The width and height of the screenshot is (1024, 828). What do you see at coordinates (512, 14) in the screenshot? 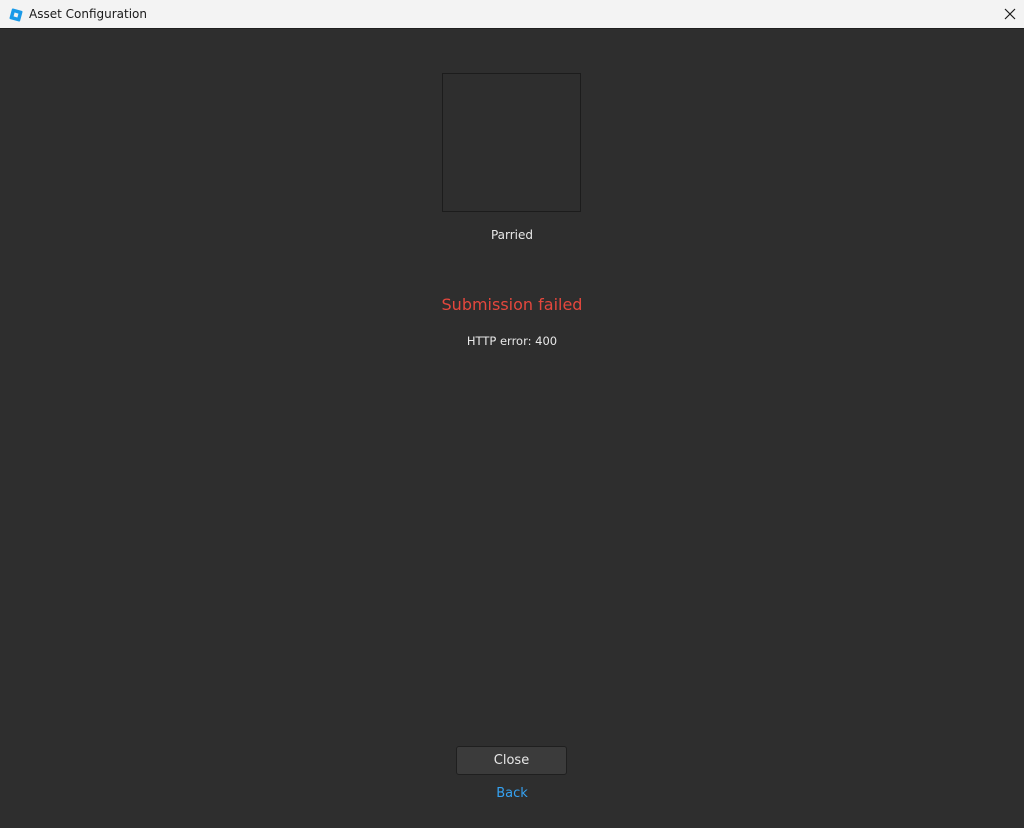
I see `title-bar: Asset Configuration` at bounding box center [512, 14].